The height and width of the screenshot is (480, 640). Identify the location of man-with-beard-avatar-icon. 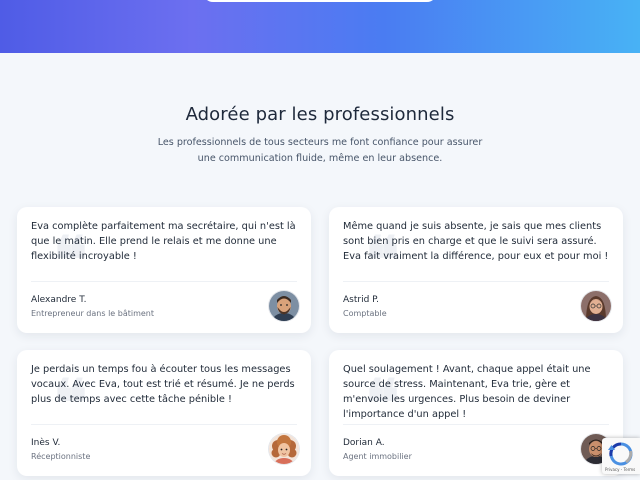
(284, 306).